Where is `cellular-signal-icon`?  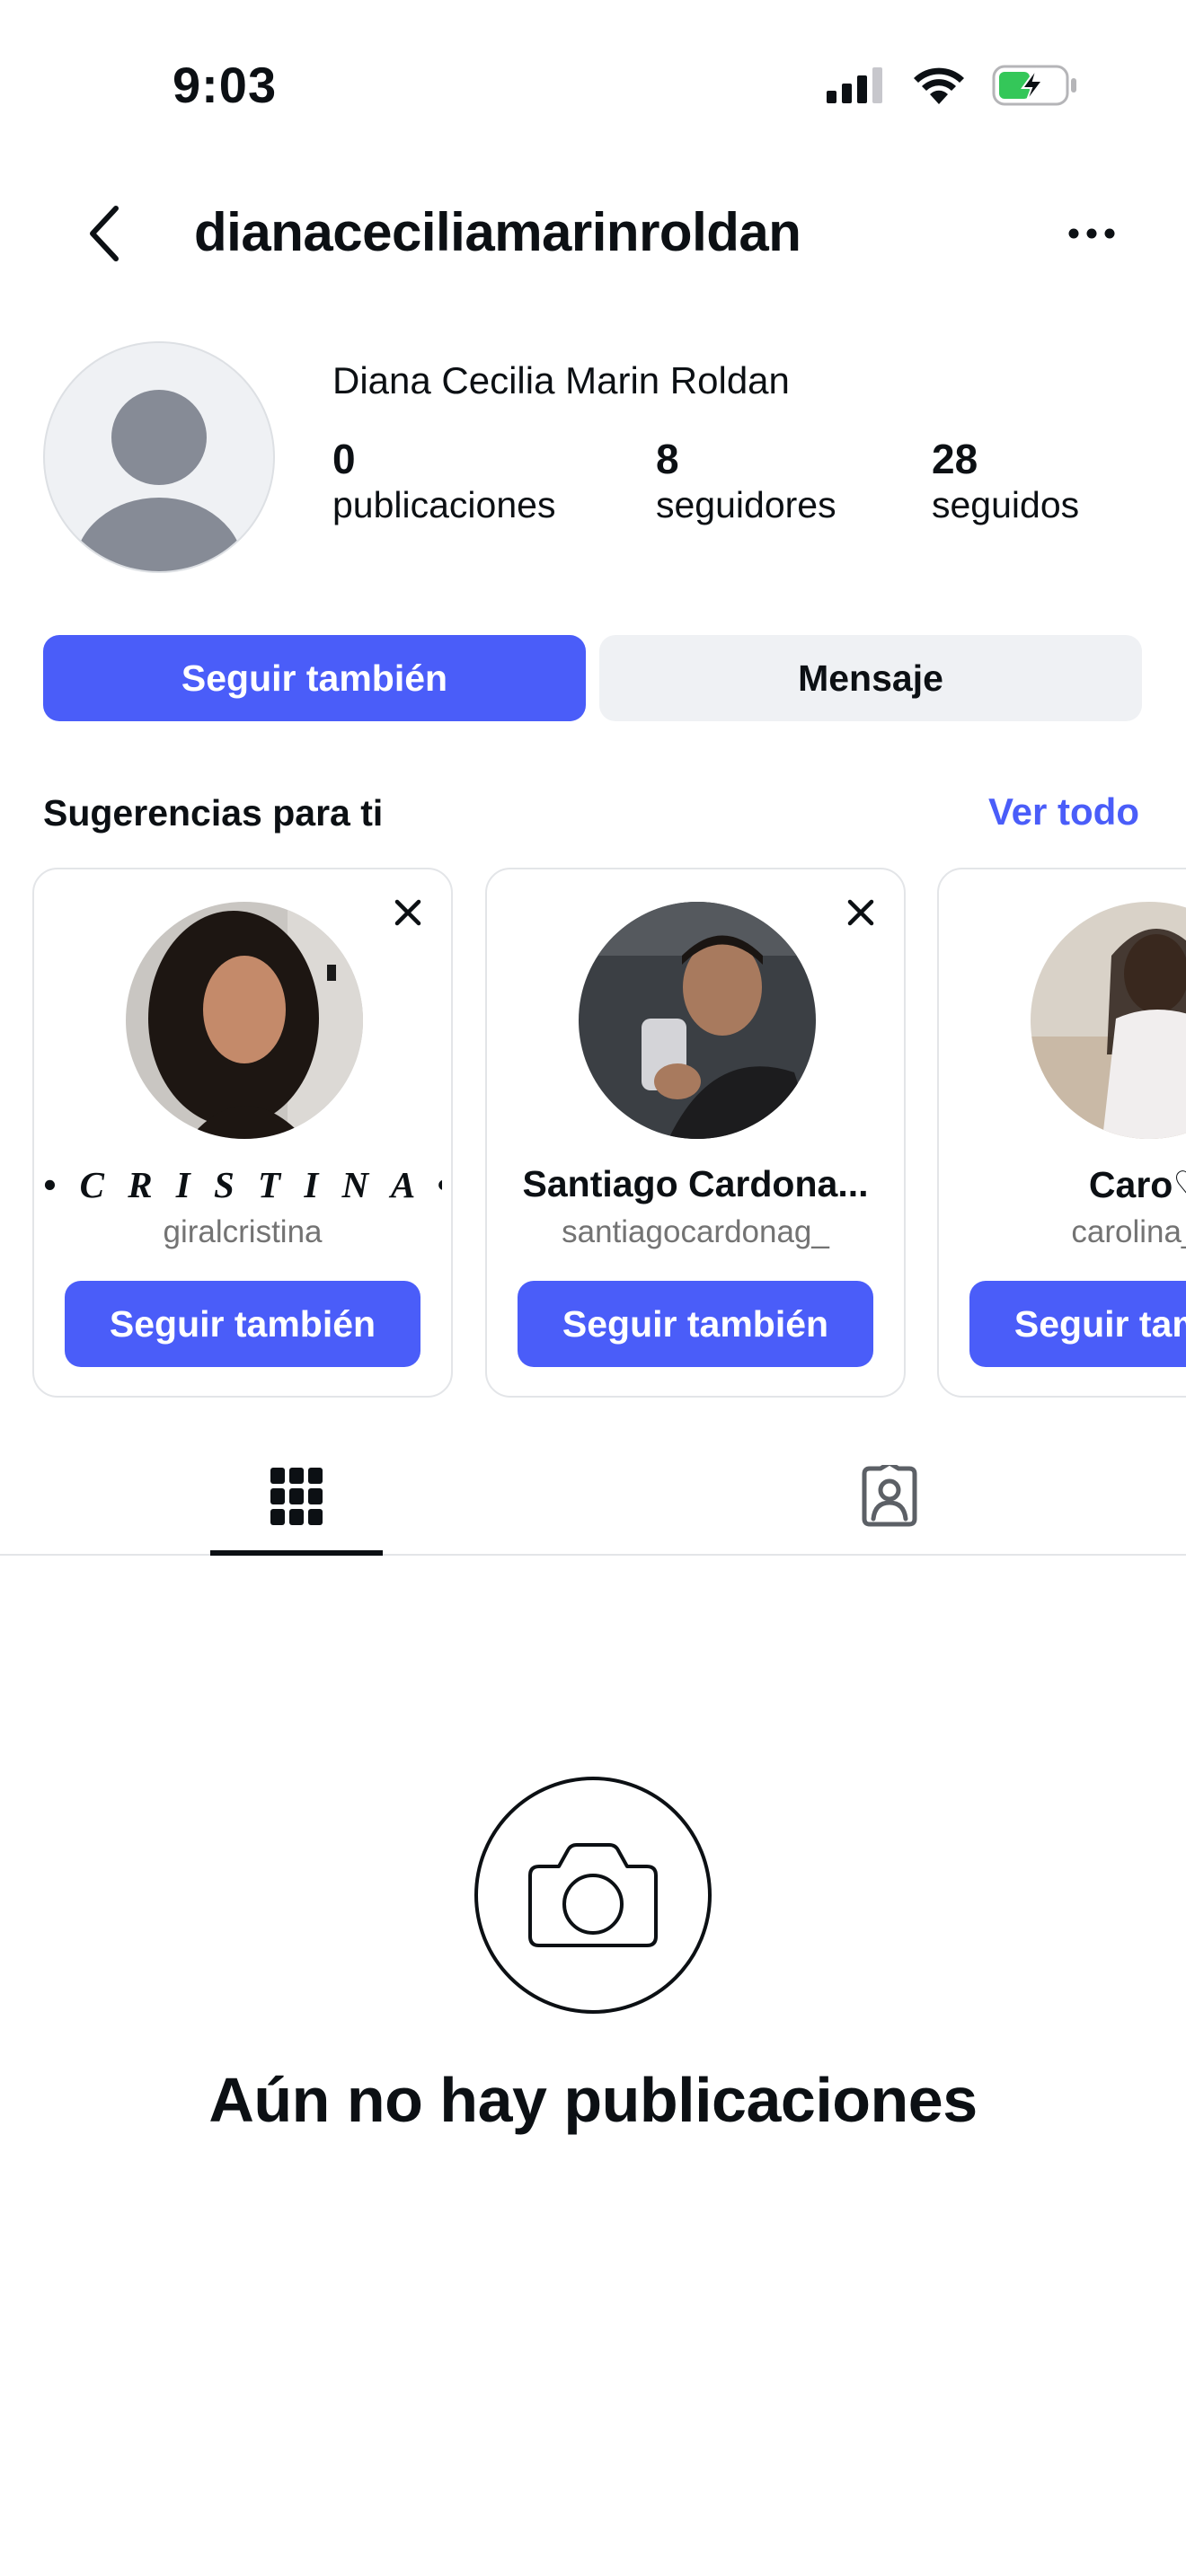 cellular-signal-icon is located at coordinates (856, 87).